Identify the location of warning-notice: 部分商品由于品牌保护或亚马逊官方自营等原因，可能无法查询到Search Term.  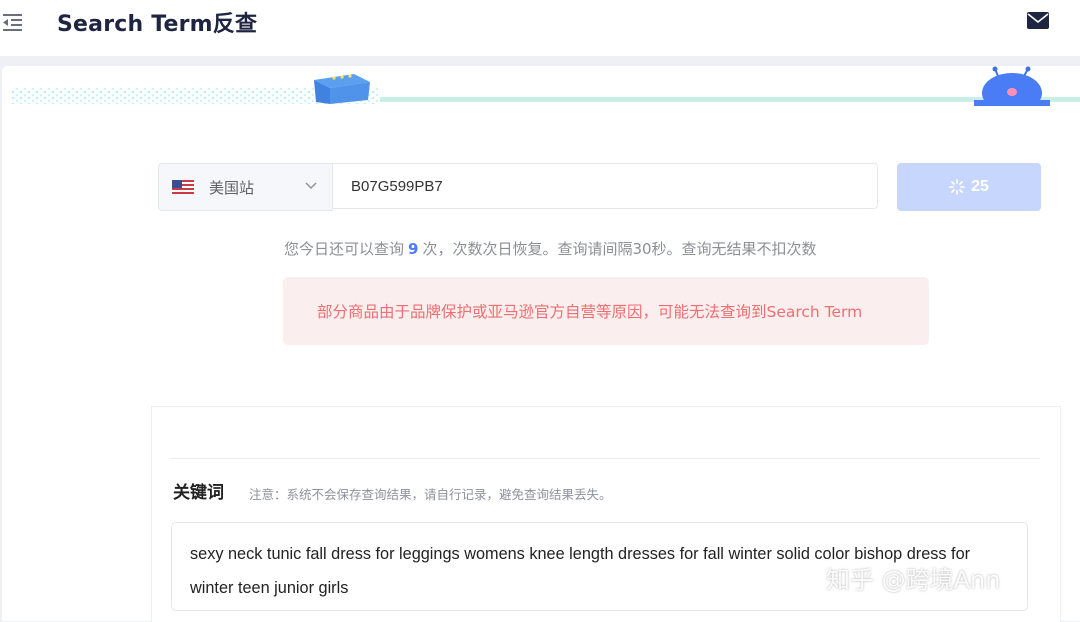
(606, 311).